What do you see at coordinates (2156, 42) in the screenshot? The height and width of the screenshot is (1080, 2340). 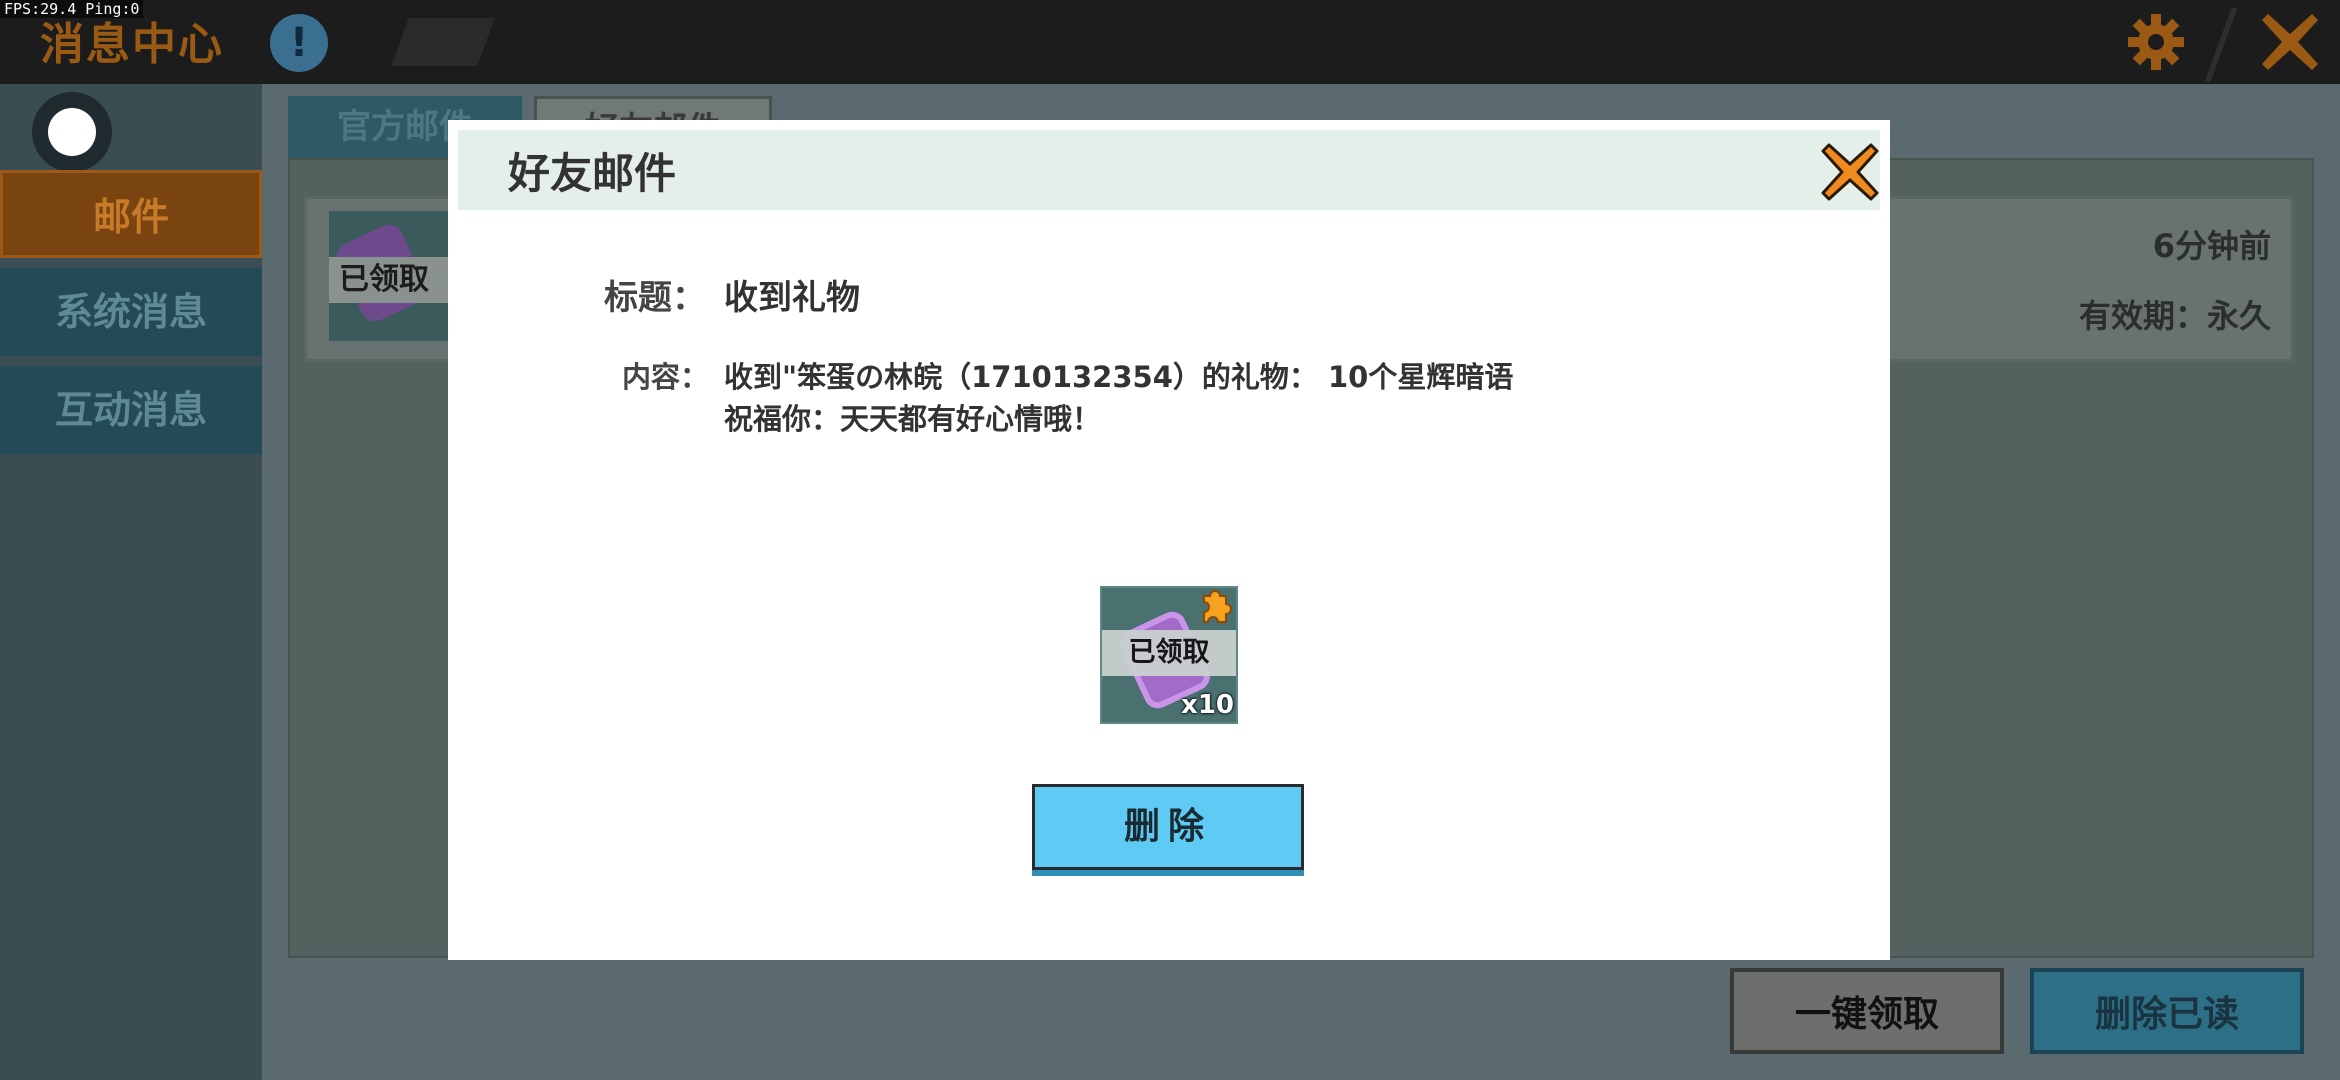 I see `gear-icon` at bounding box center [2156, 42].